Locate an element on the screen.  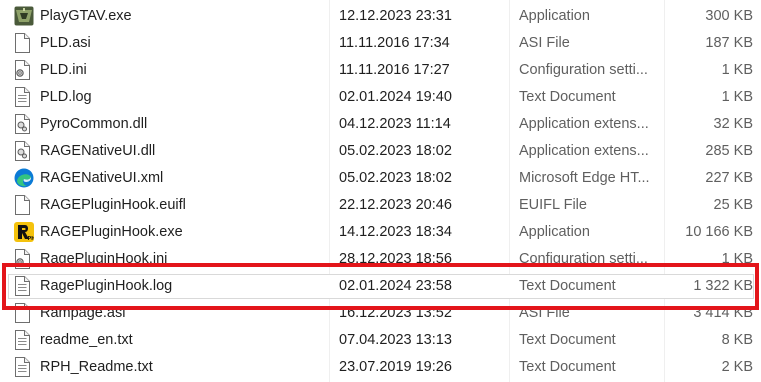
file-row-pld-asi: PLD.asi 11.11.2016 17:34 ASI File 187 KB is located at coordinates (380, 43).